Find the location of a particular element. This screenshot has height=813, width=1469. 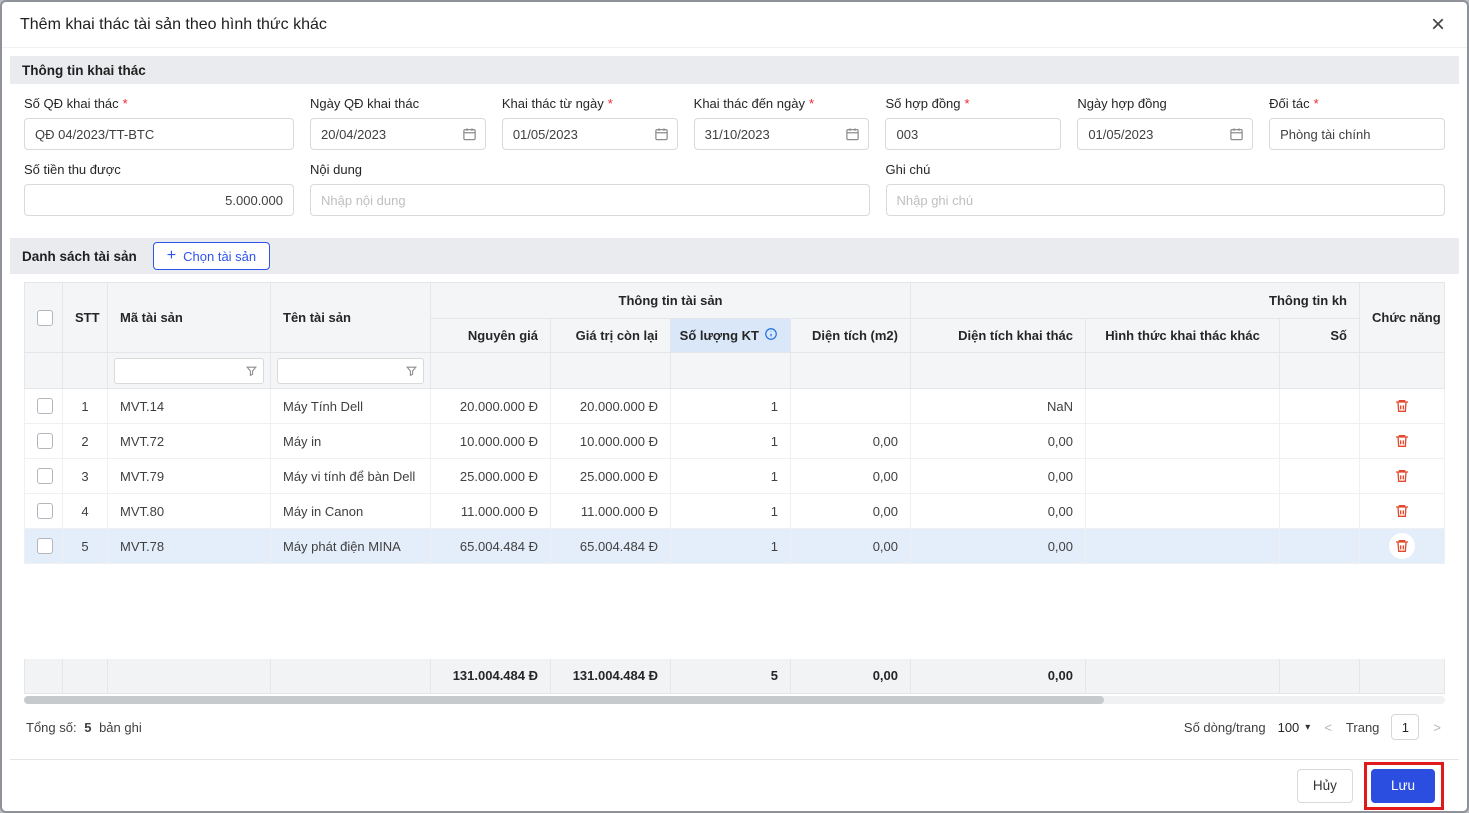

summary-area: 0,00 is located at coordinates (850, 676).